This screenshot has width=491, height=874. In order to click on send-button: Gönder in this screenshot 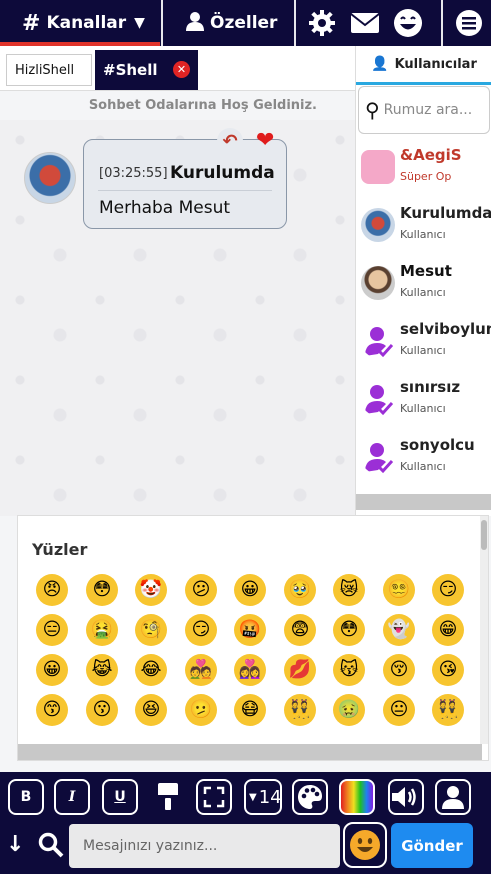, I will do `click(432, 845)`.